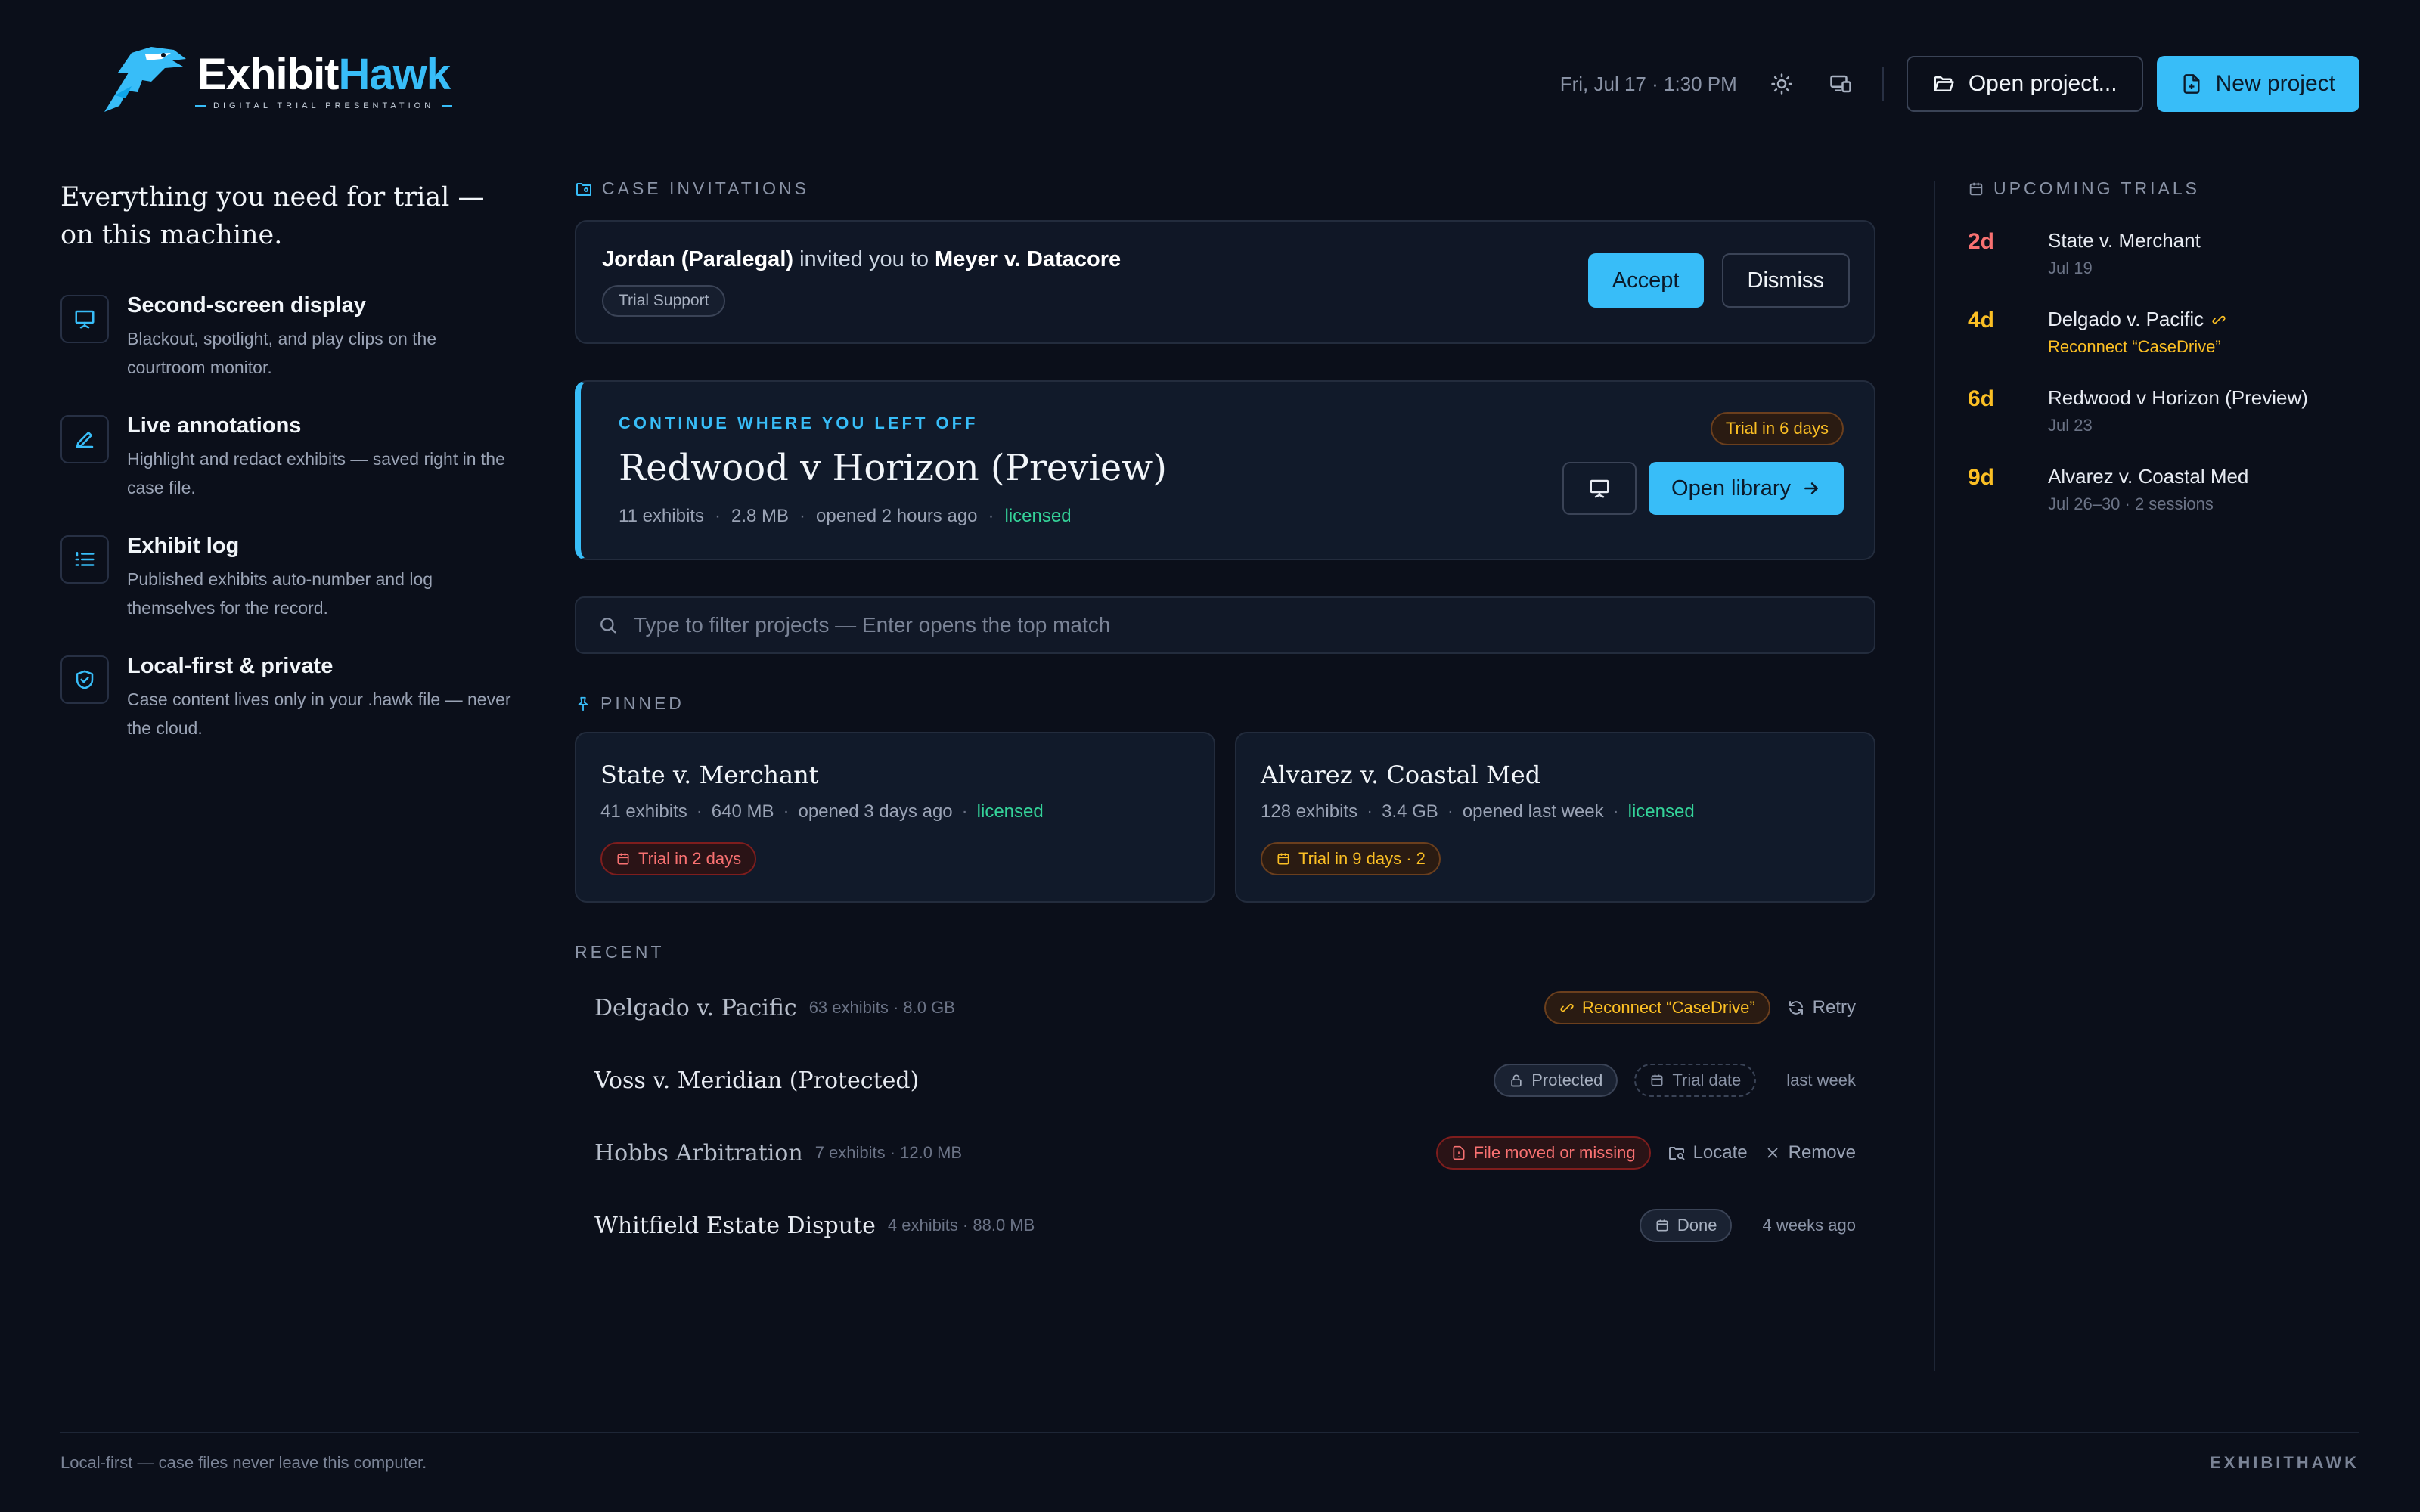 The width and height of the screenshot is (2420, 1512). I want to click on close-icon, so click(1772, 1153).